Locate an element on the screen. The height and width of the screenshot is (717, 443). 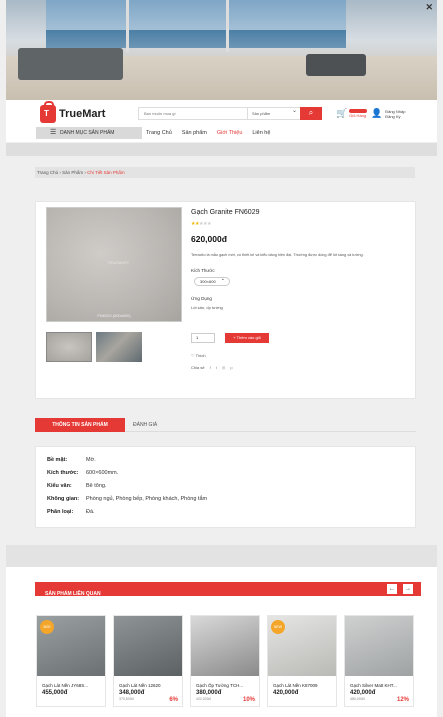
related-title: SẢN PHẨM LIÊN QUAN is located at coordinates (73, 594).